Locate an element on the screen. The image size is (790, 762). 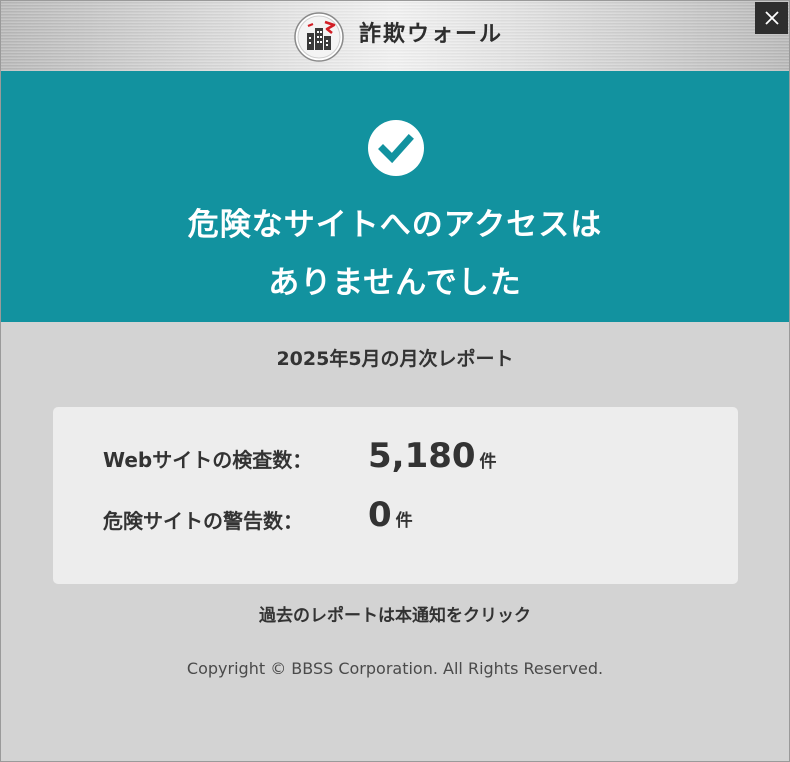
stat-value-warnings: 0件 is located at coordinates (390, 518).